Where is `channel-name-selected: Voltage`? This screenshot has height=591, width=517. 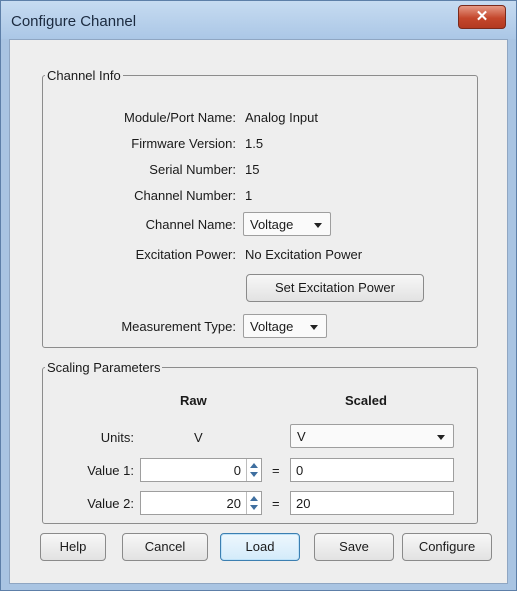 channel-name-selected: Voltage is located at coordinates (272, 224).